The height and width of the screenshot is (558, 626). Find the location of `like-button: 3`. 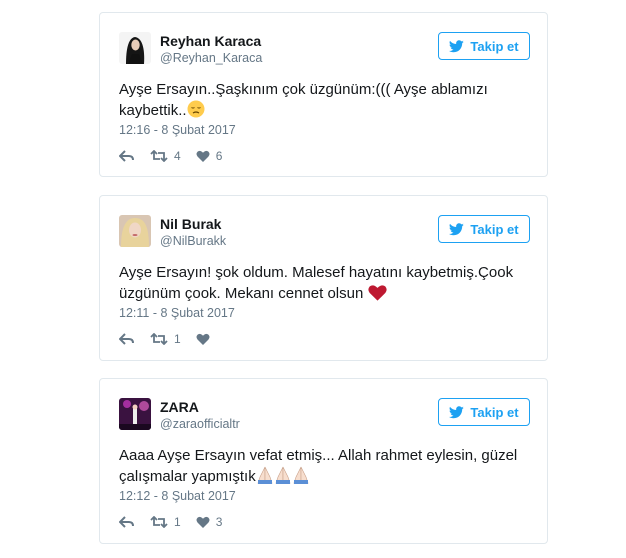

like-button: 3 is located at coordinates (209, 522).